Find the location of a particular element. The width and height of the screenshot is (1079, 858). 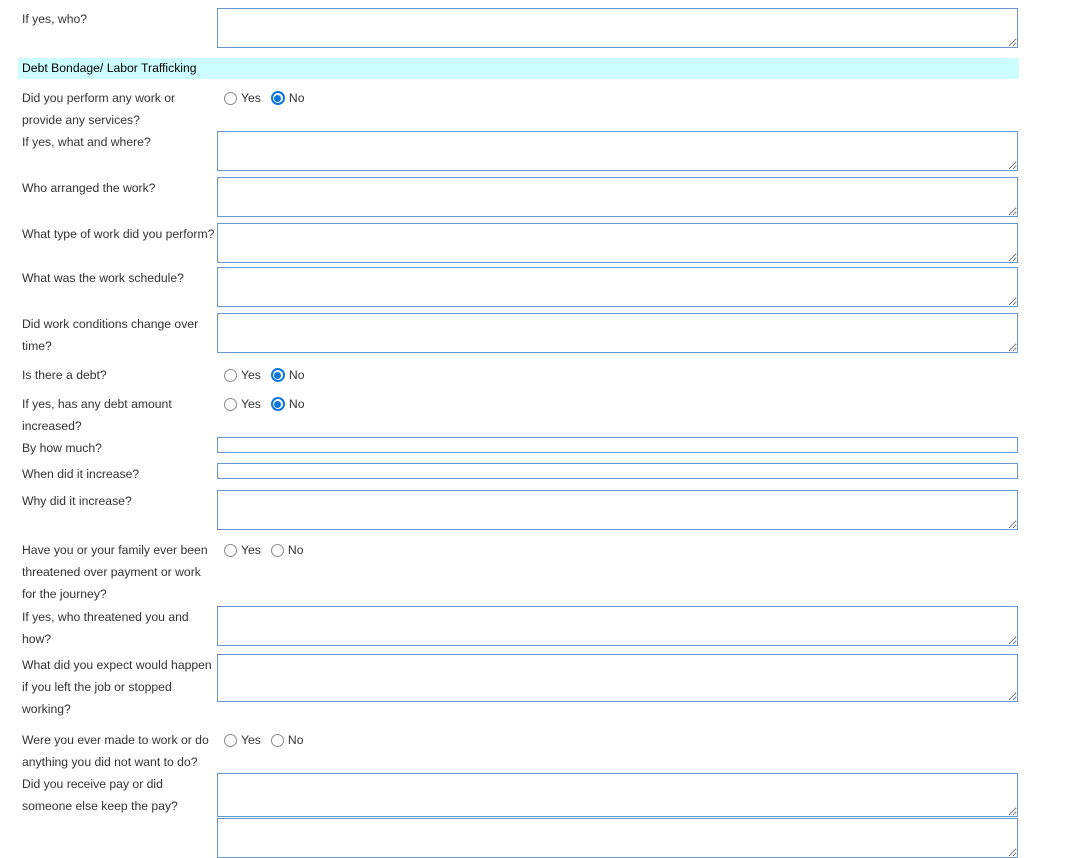

form-row-work-schedule: What was the work schedule? is located at coordinates (520, 287).